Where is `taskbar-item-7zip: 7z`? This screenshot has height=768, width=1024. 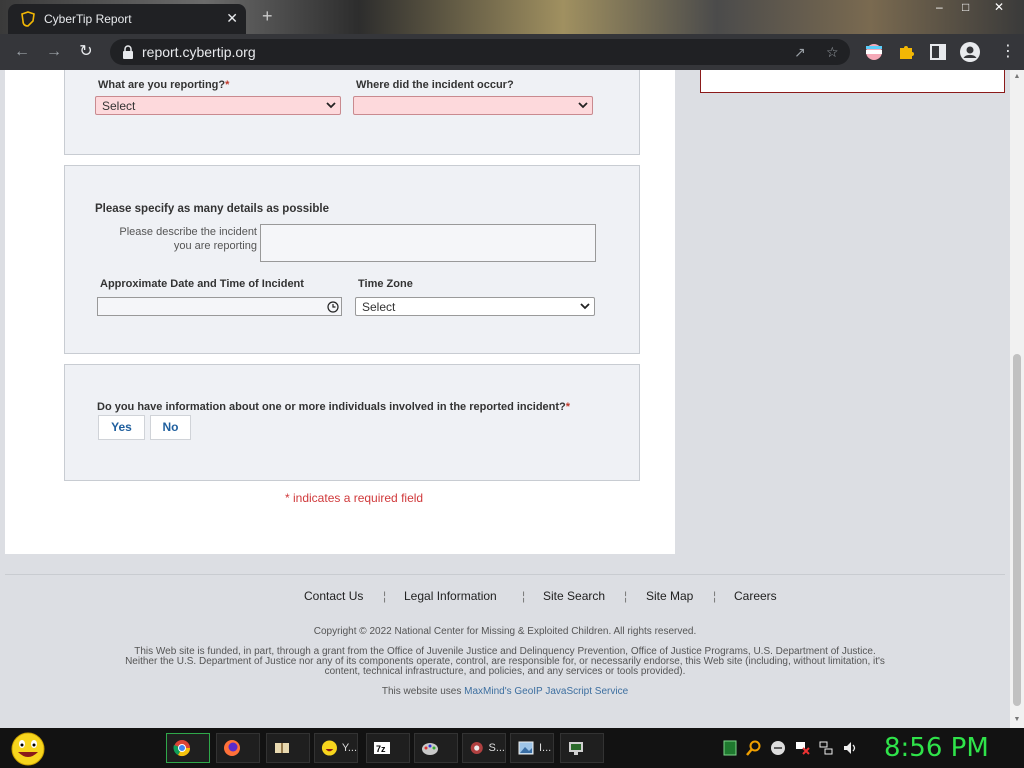 taskbar-item-7zip: 7z is located at coordinates (388, 748).